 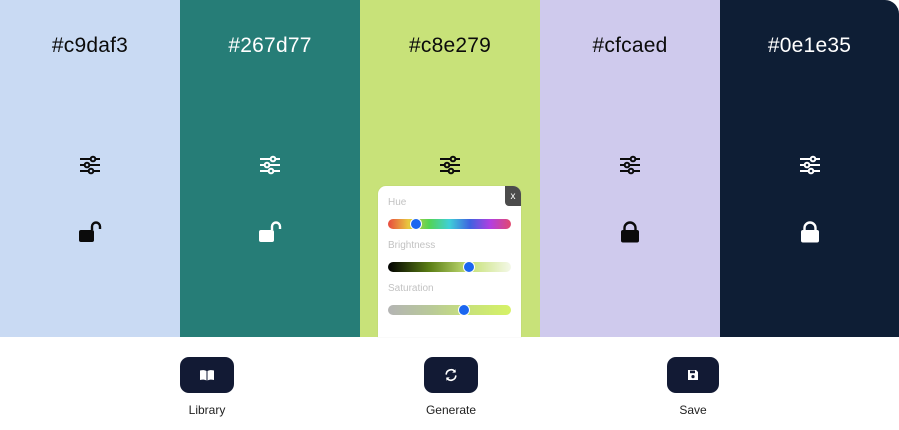 What do you see at coordinates (693, 410) in the screenshot?
I see `save-label: Save` at bounding box center [693, 410].